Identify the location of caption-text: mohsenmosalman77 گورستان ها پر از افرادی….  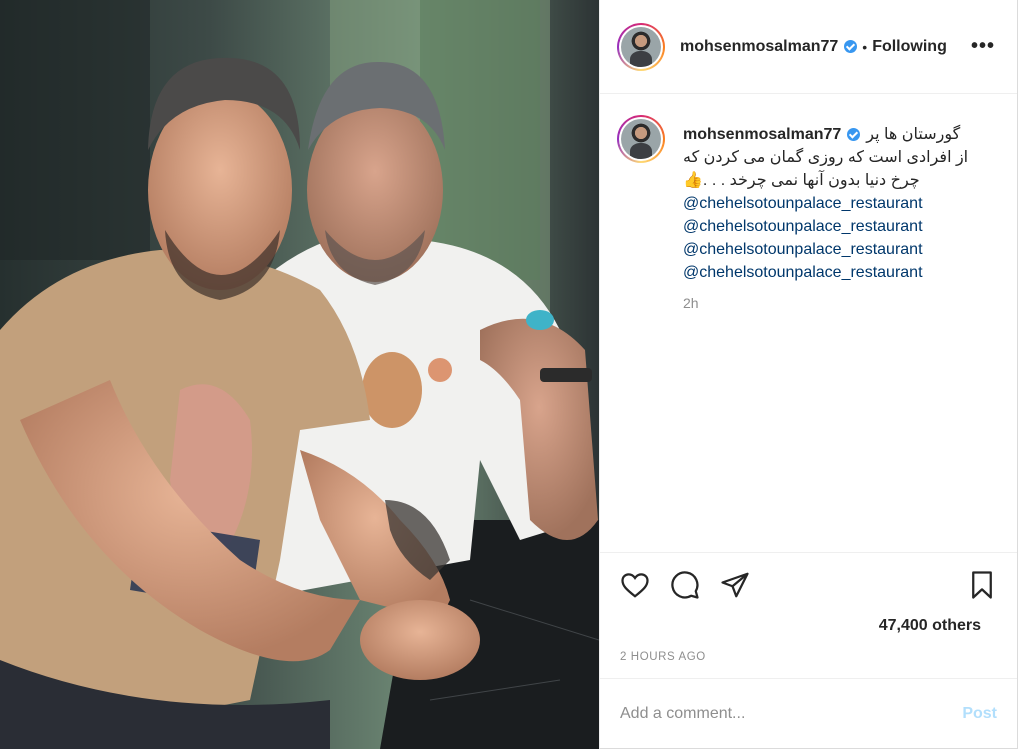
(840, 203).